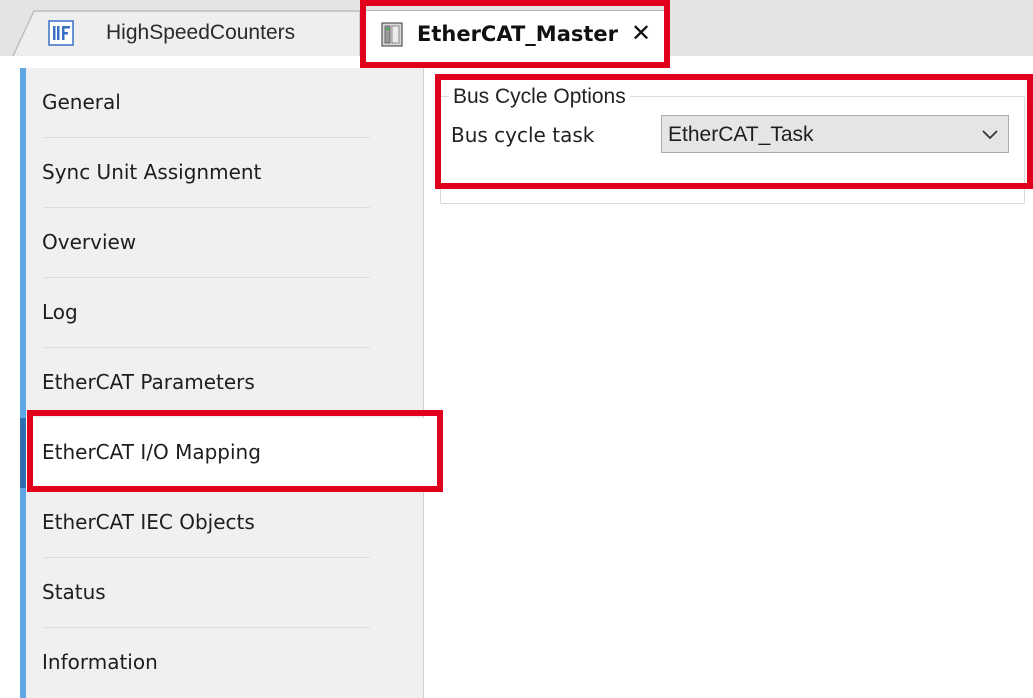 The width and height of the screenshot is (1033, 698). What do you see at coordinates (74, 592) in the screenshot?
I see `sidebar-item-label: Status` at bounding box center [74, 592].